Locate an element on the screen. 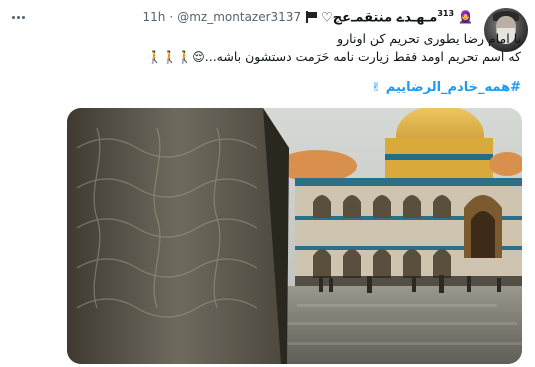 The width and height of the screenshot is (535, 367). woman-icon: 🧕 is located at coordinates (465, 17).